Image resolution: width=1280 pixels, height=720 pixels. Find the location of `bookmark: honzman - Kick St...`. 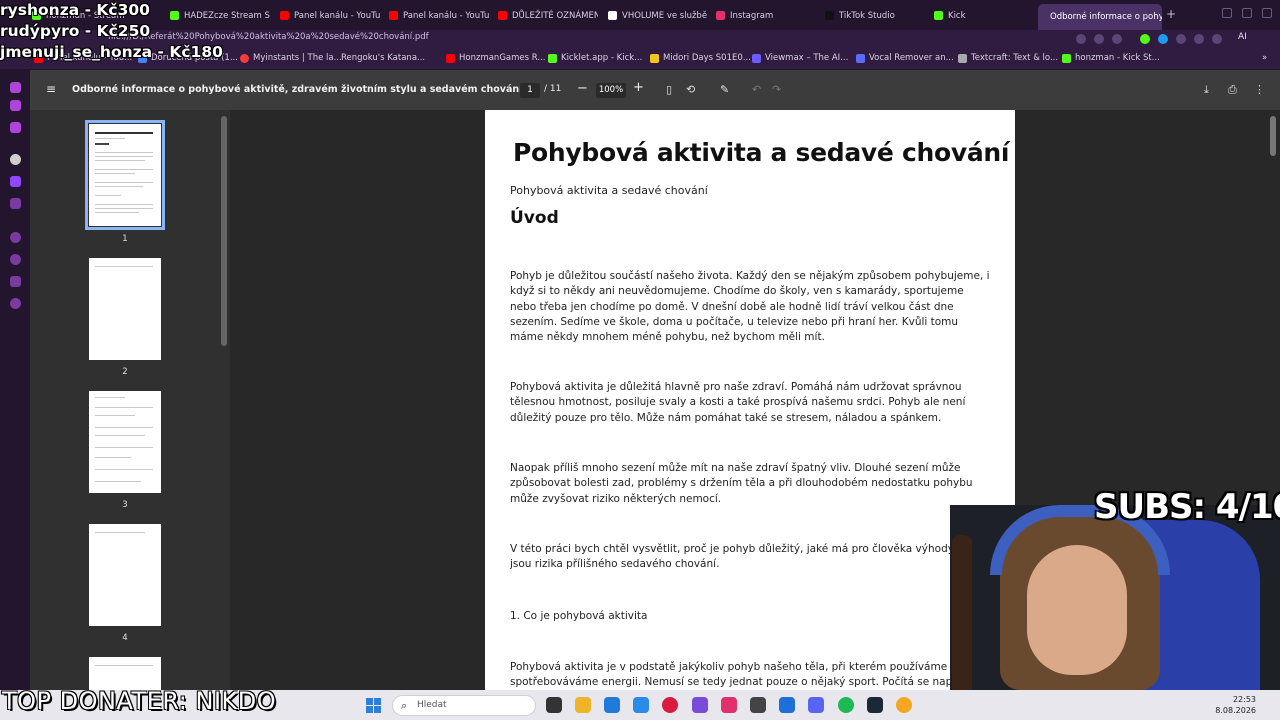

bookmark: honzman - Kick St... is located at coordinates (1111, 58).